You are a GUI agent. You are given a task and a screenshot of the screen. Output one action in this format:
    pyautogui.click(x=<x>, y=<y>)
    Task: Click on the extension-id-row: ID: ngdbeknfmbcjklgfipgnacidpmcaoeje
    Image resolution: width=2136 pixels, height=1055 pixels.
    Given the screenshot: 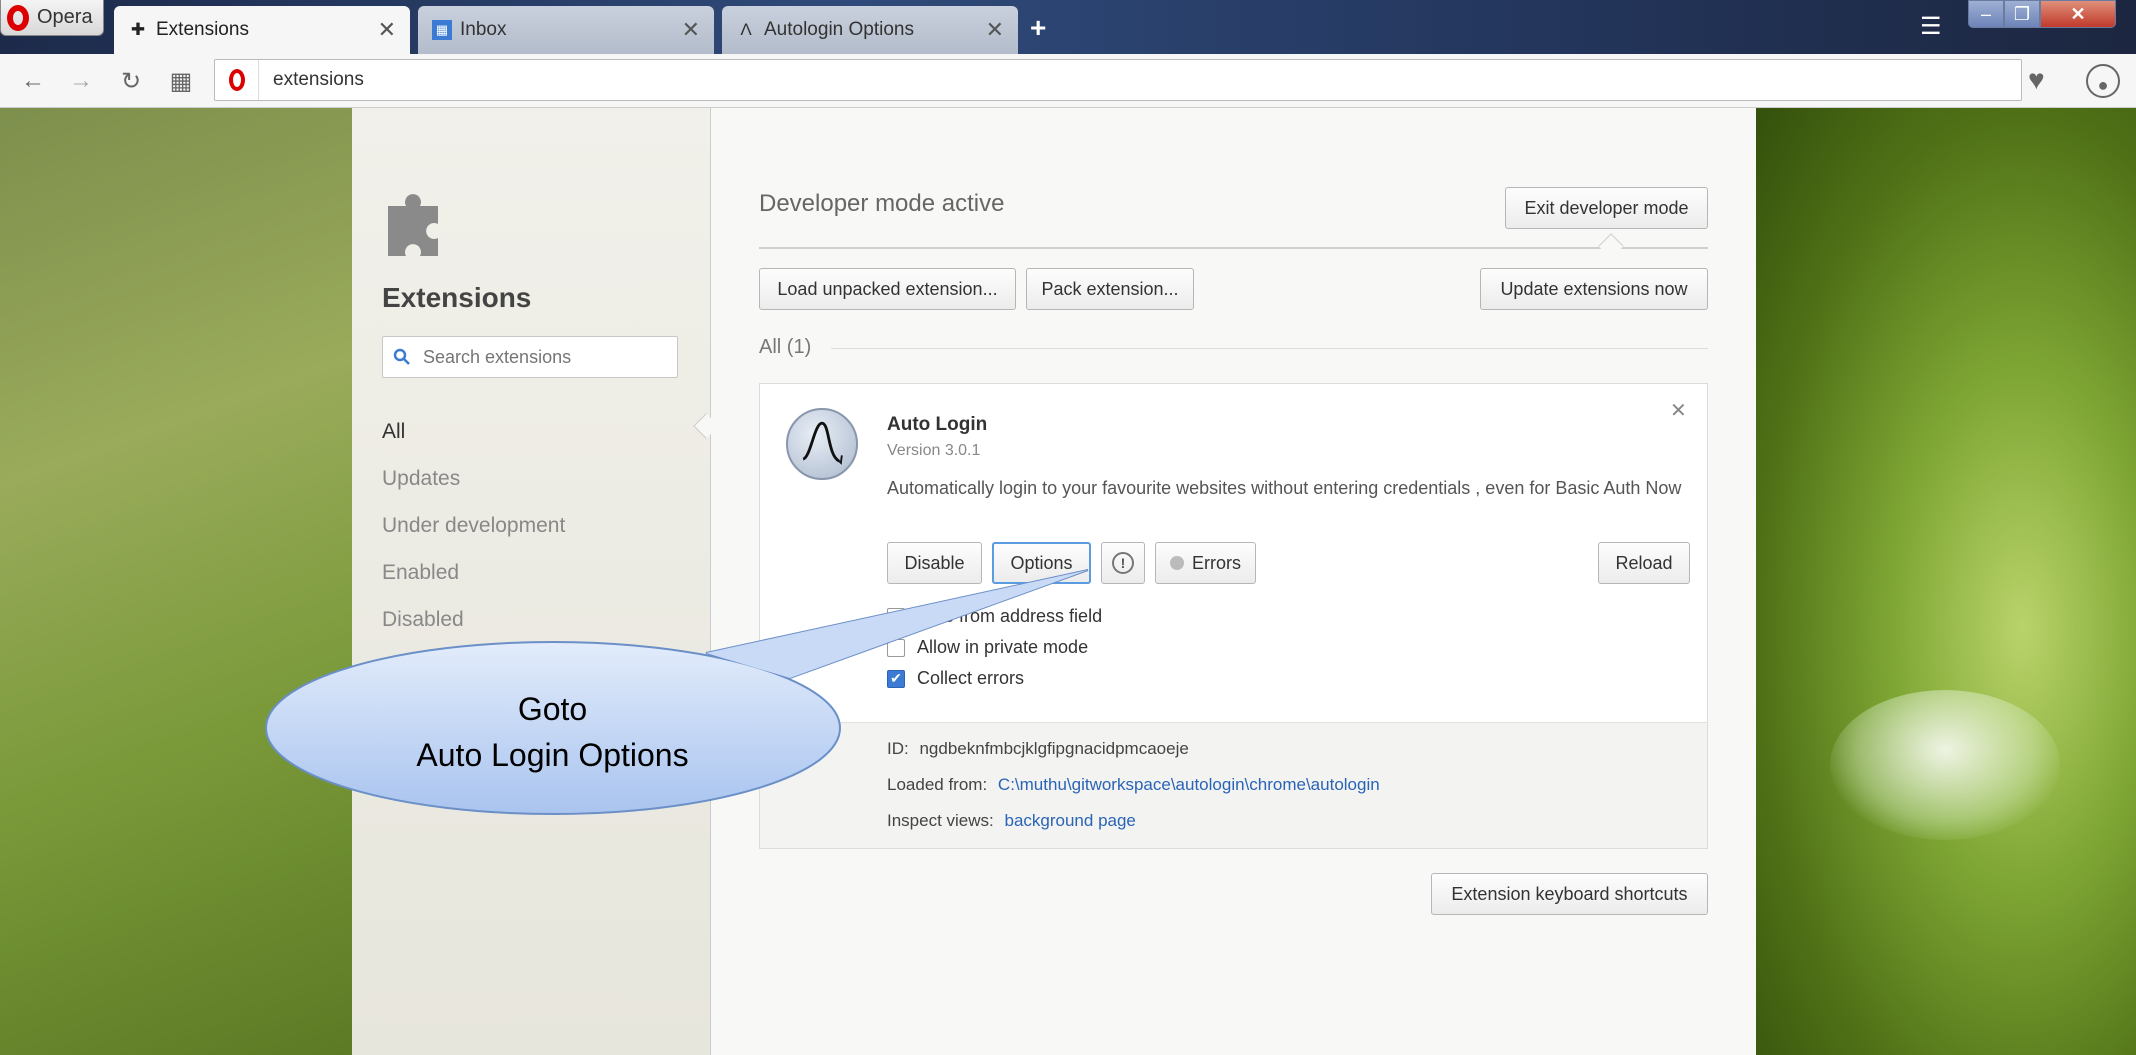 What is the action you would take?
    pyautogui.click(x=1038, y=749)
    